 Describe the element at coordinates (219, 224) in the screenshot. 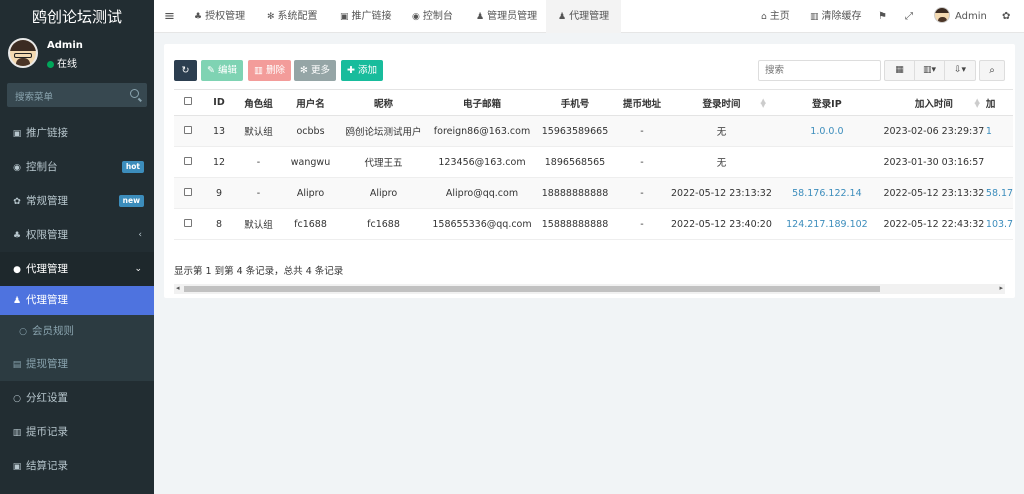

I see `cell-id: 8` at that location.